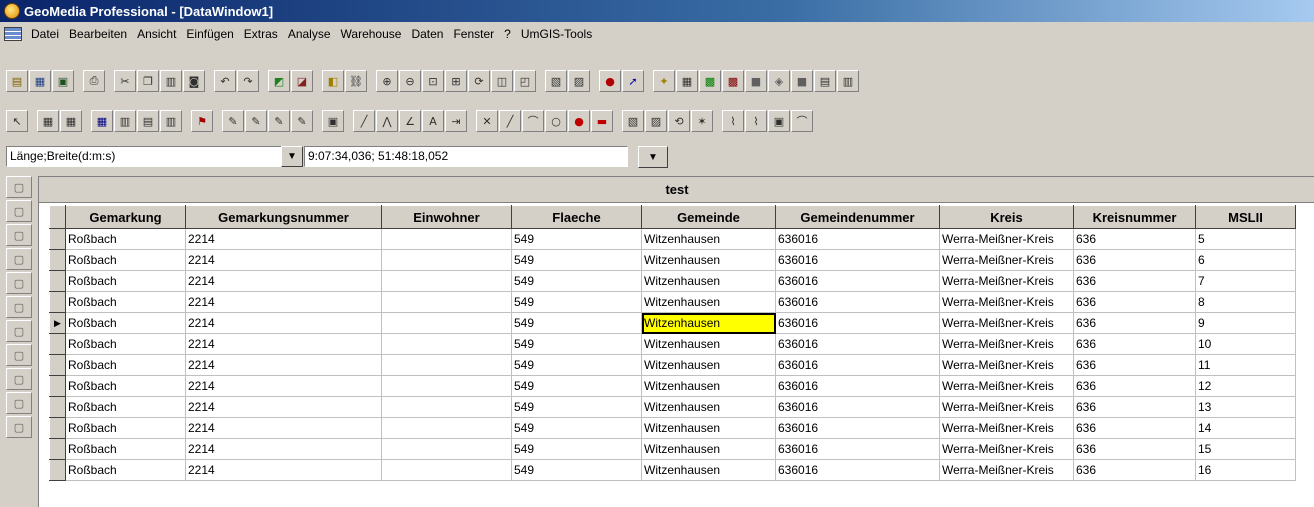 The image size is (1314, 507). What do you see at coordinates (510, 121) in the screenshot?
I see `segment-button: ╱` at bounding box center [510, 121].